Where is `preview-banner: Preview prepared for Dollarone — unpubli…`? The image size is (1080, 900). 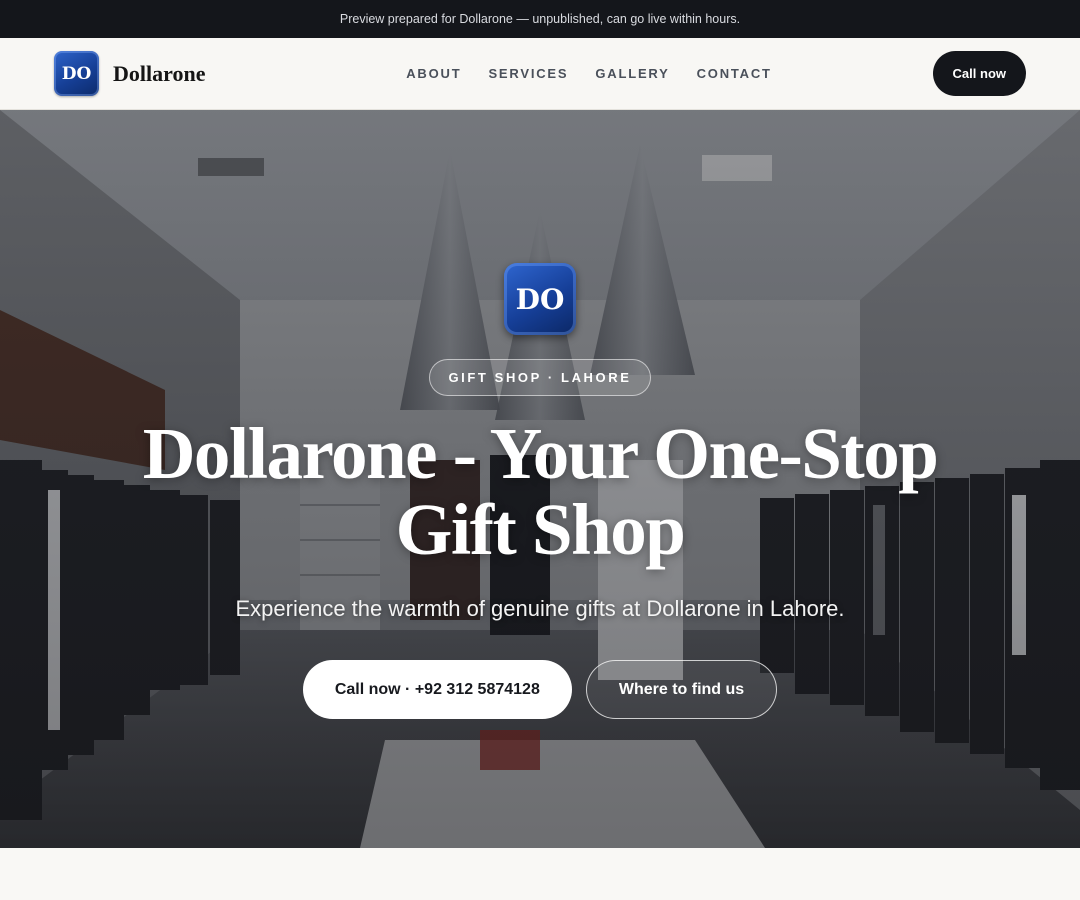
preview-banner: Preview prepared for Dollarone — unpubli… is located at coordinates (540, 19).